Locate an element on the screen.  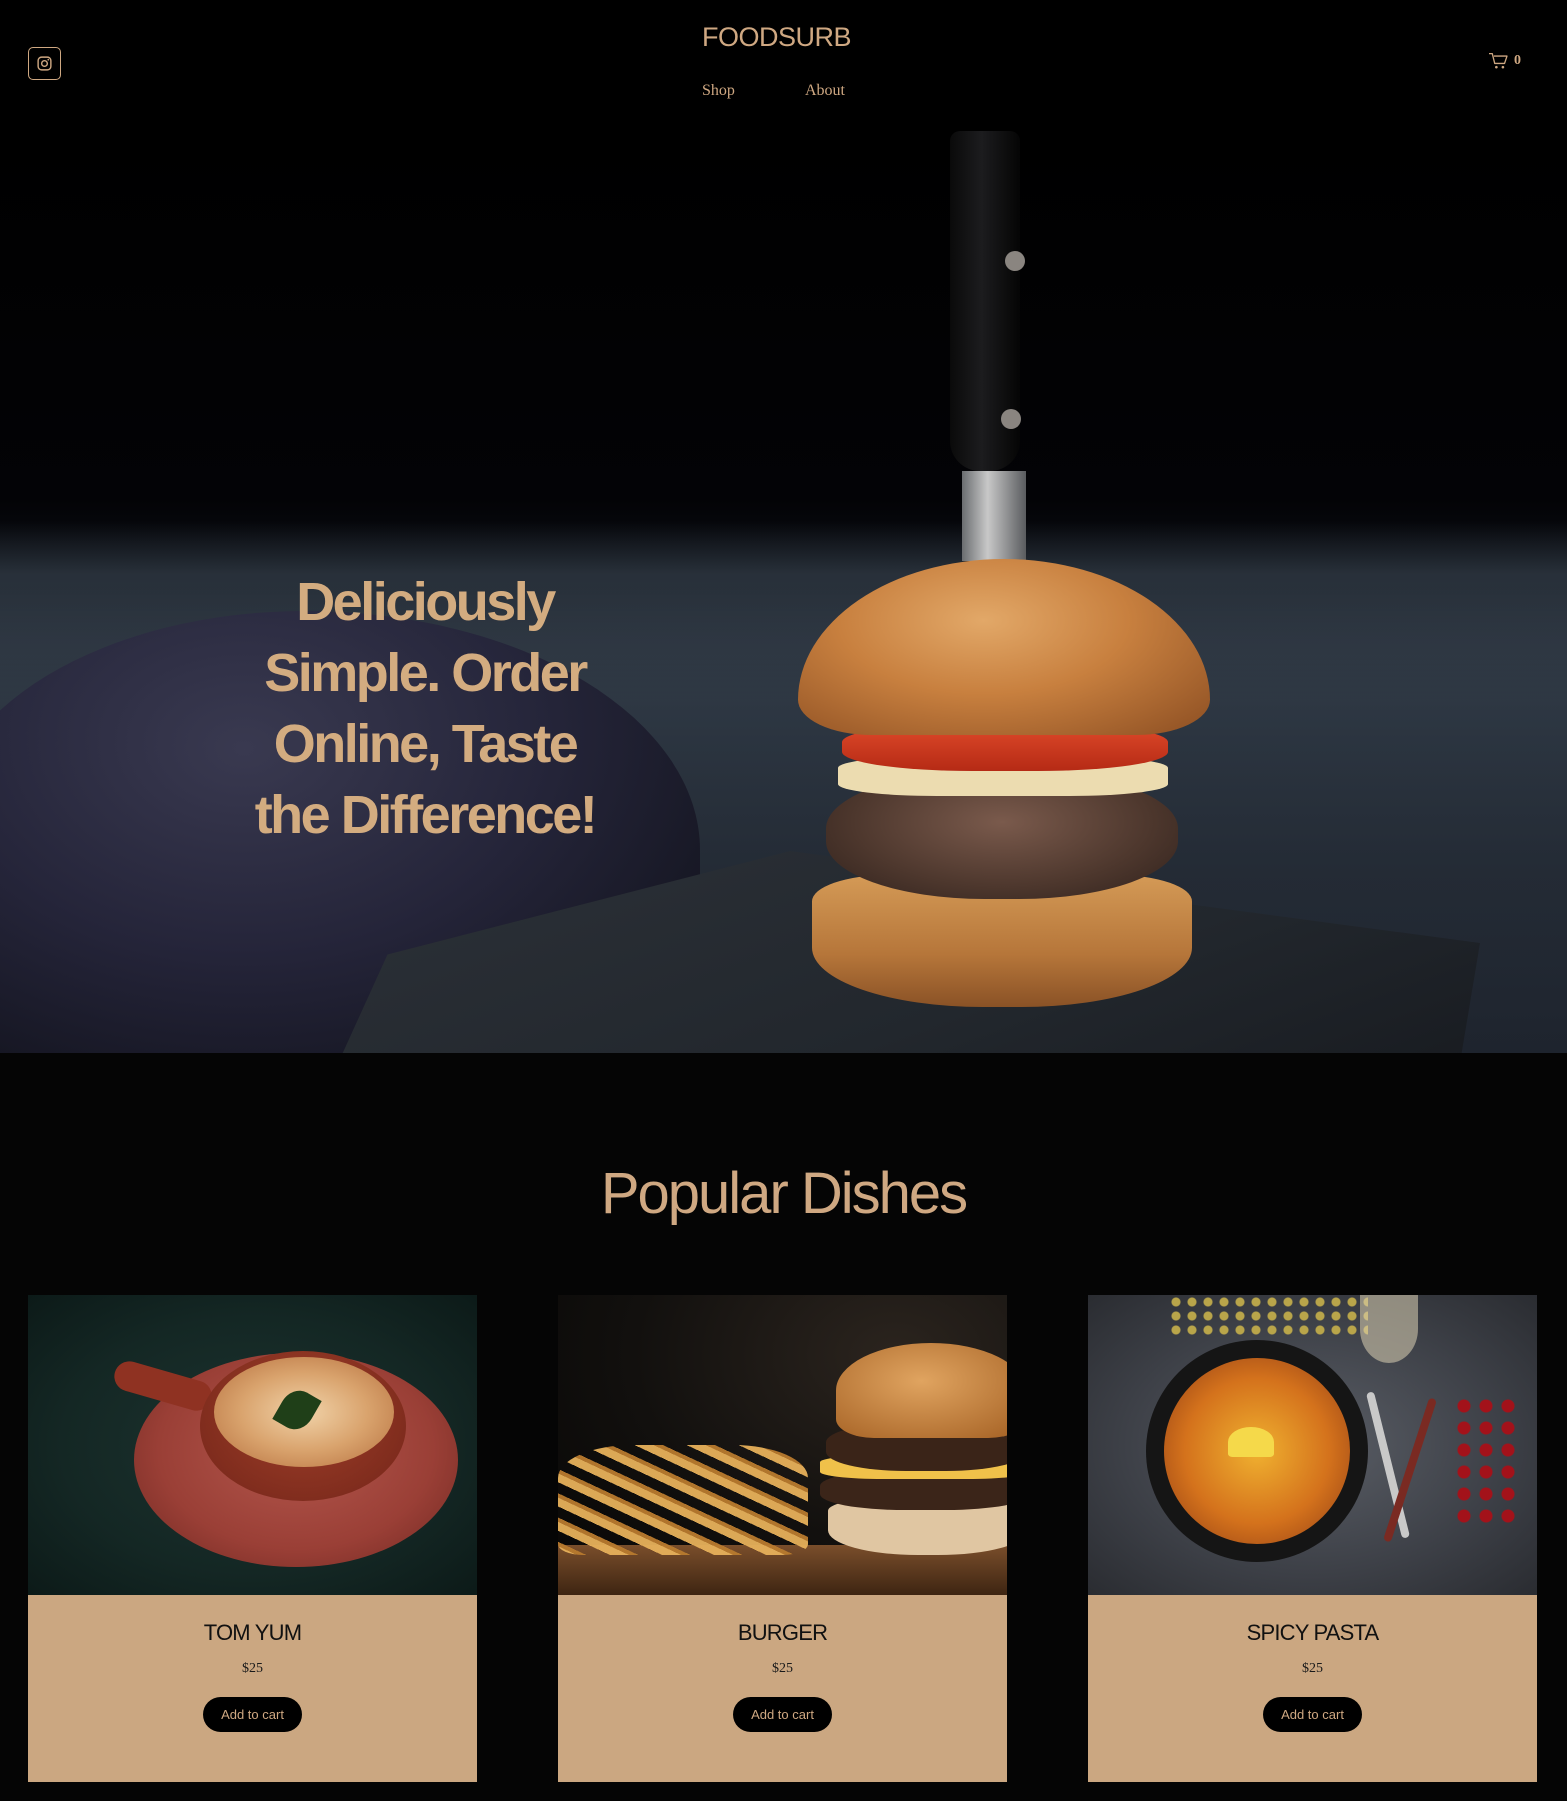
dish-card: BURGER $25 Add to cart is located at coordinates (782, 1538).